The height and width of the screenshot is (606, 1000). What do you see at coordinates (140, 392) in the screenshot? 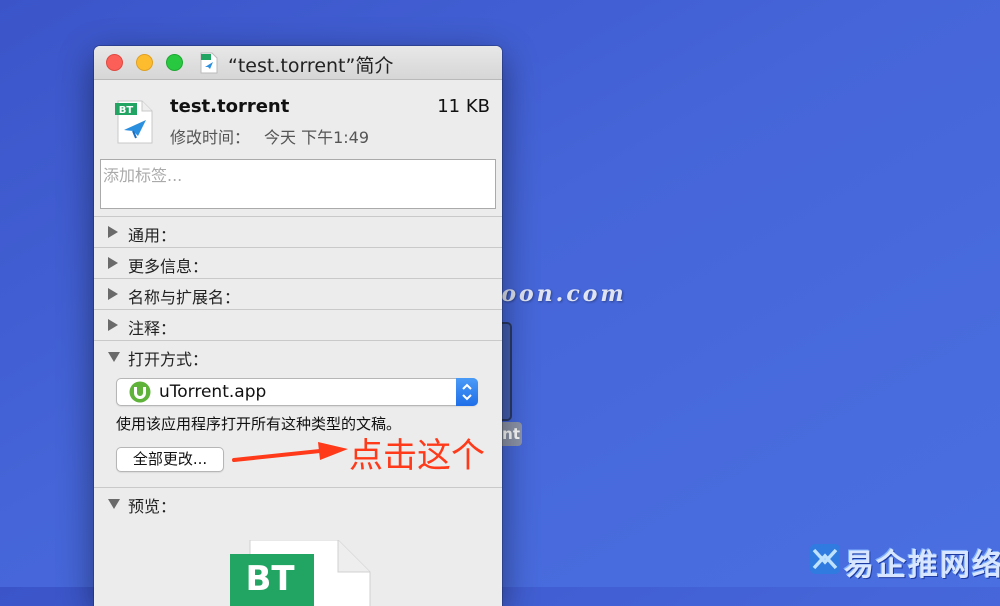
I see `utorrent-icon` at bounding box center [140, 392].